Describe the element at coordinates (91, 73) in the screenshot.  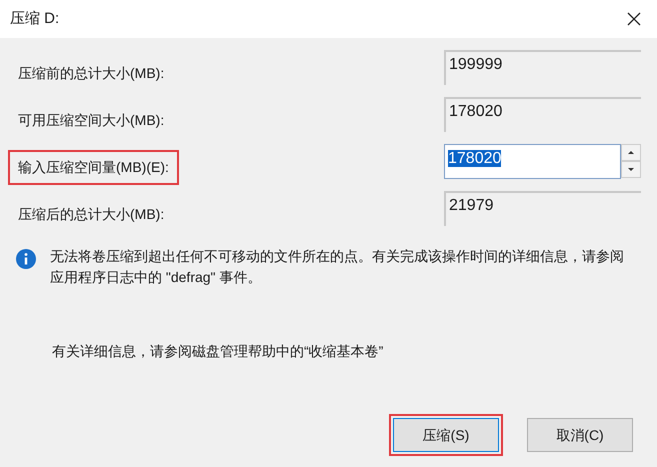
I see `field-label: 压缩前的总计大小(MB):` at that location.